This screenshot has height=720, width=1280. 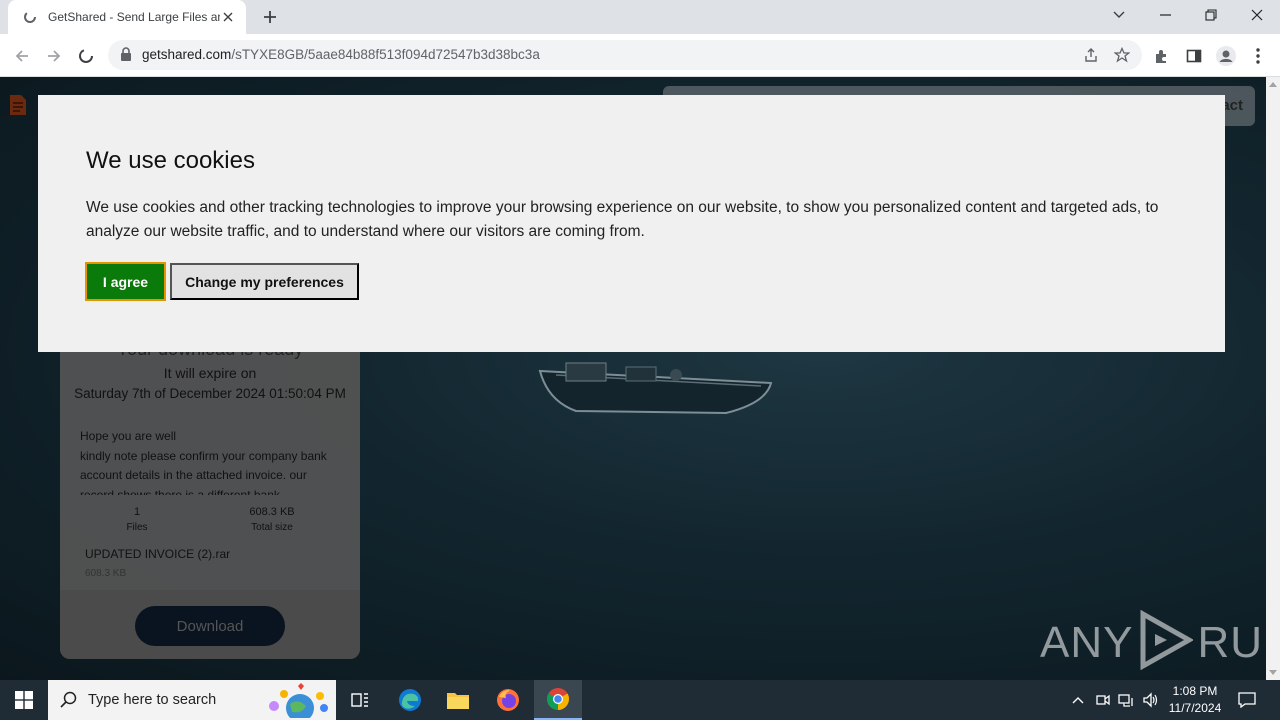 What do you see at coordinates (210, 373) in the screenshot?
I see `expire-label: It will expire on` at bounding box center [210, 373].